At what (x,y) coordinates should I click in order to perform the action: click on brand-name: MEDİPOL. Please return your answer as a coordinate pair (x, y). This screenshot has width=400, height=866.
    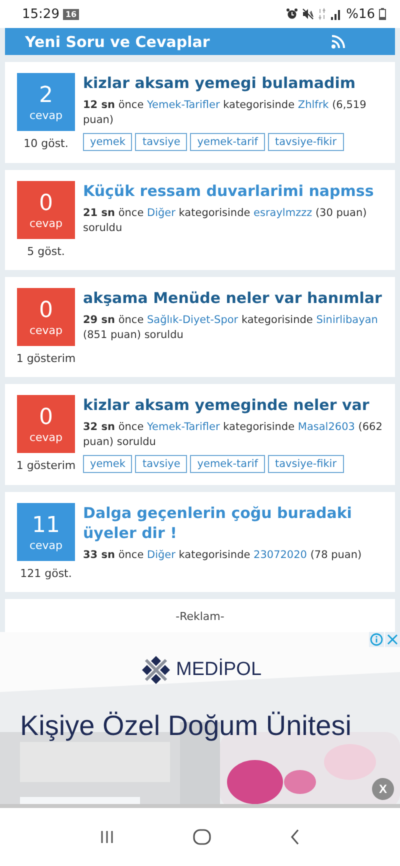
    Looking at the image, I should click on (219, 670).